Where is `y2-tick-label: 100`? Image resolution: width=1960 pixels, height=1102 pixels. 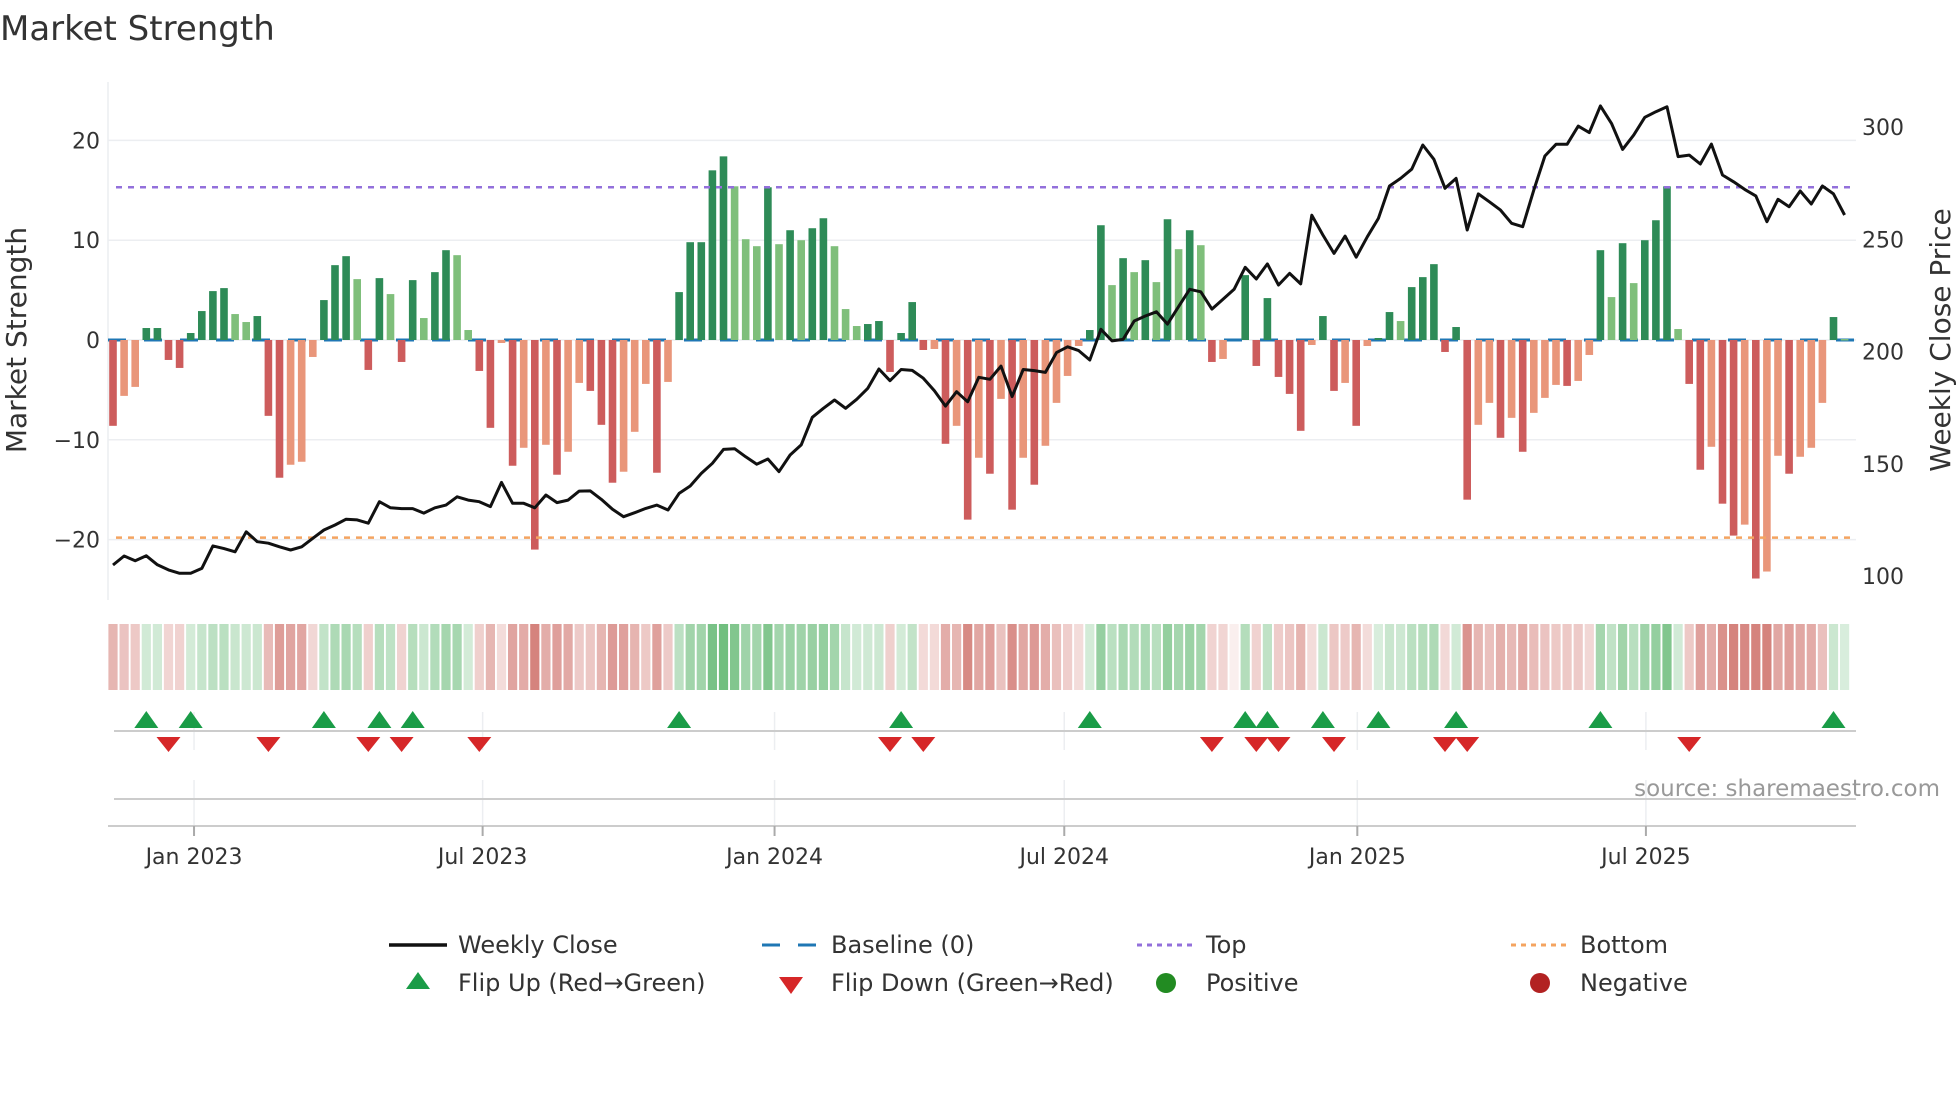
y2-tick-label: 100 is located at coordinates (1883, 577).